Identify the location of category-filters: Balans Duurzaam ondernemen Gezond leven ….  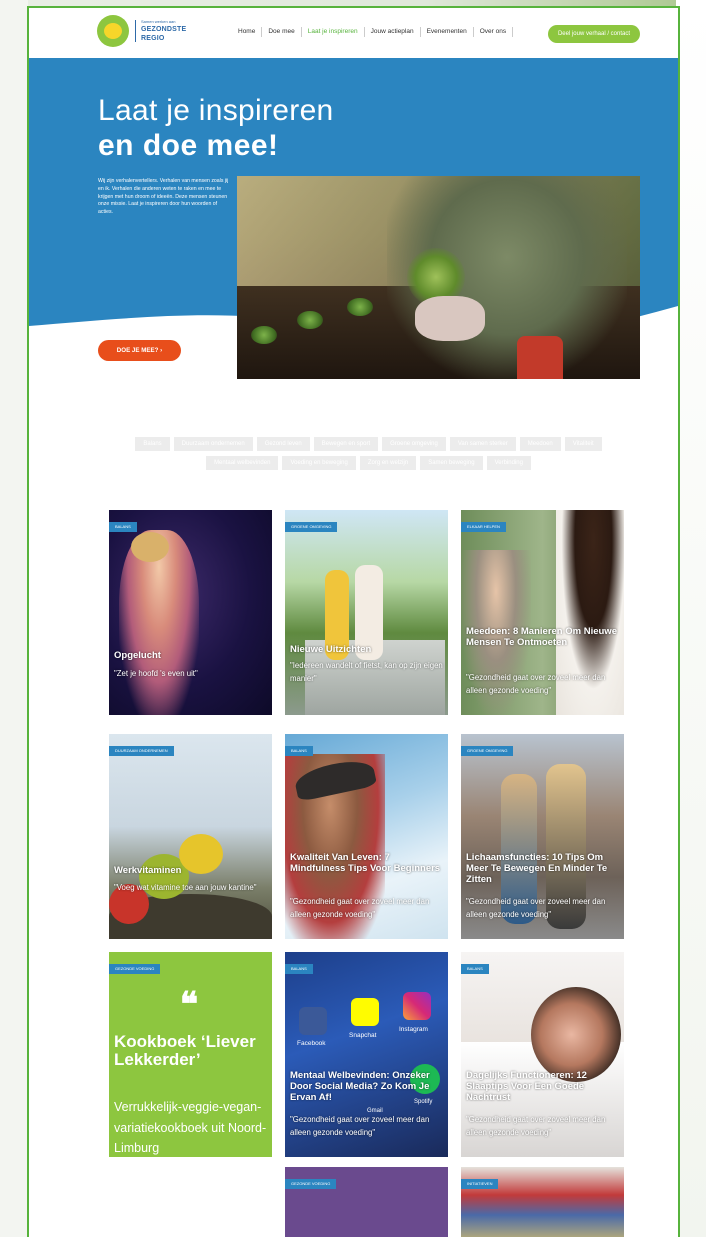
(368, 453).